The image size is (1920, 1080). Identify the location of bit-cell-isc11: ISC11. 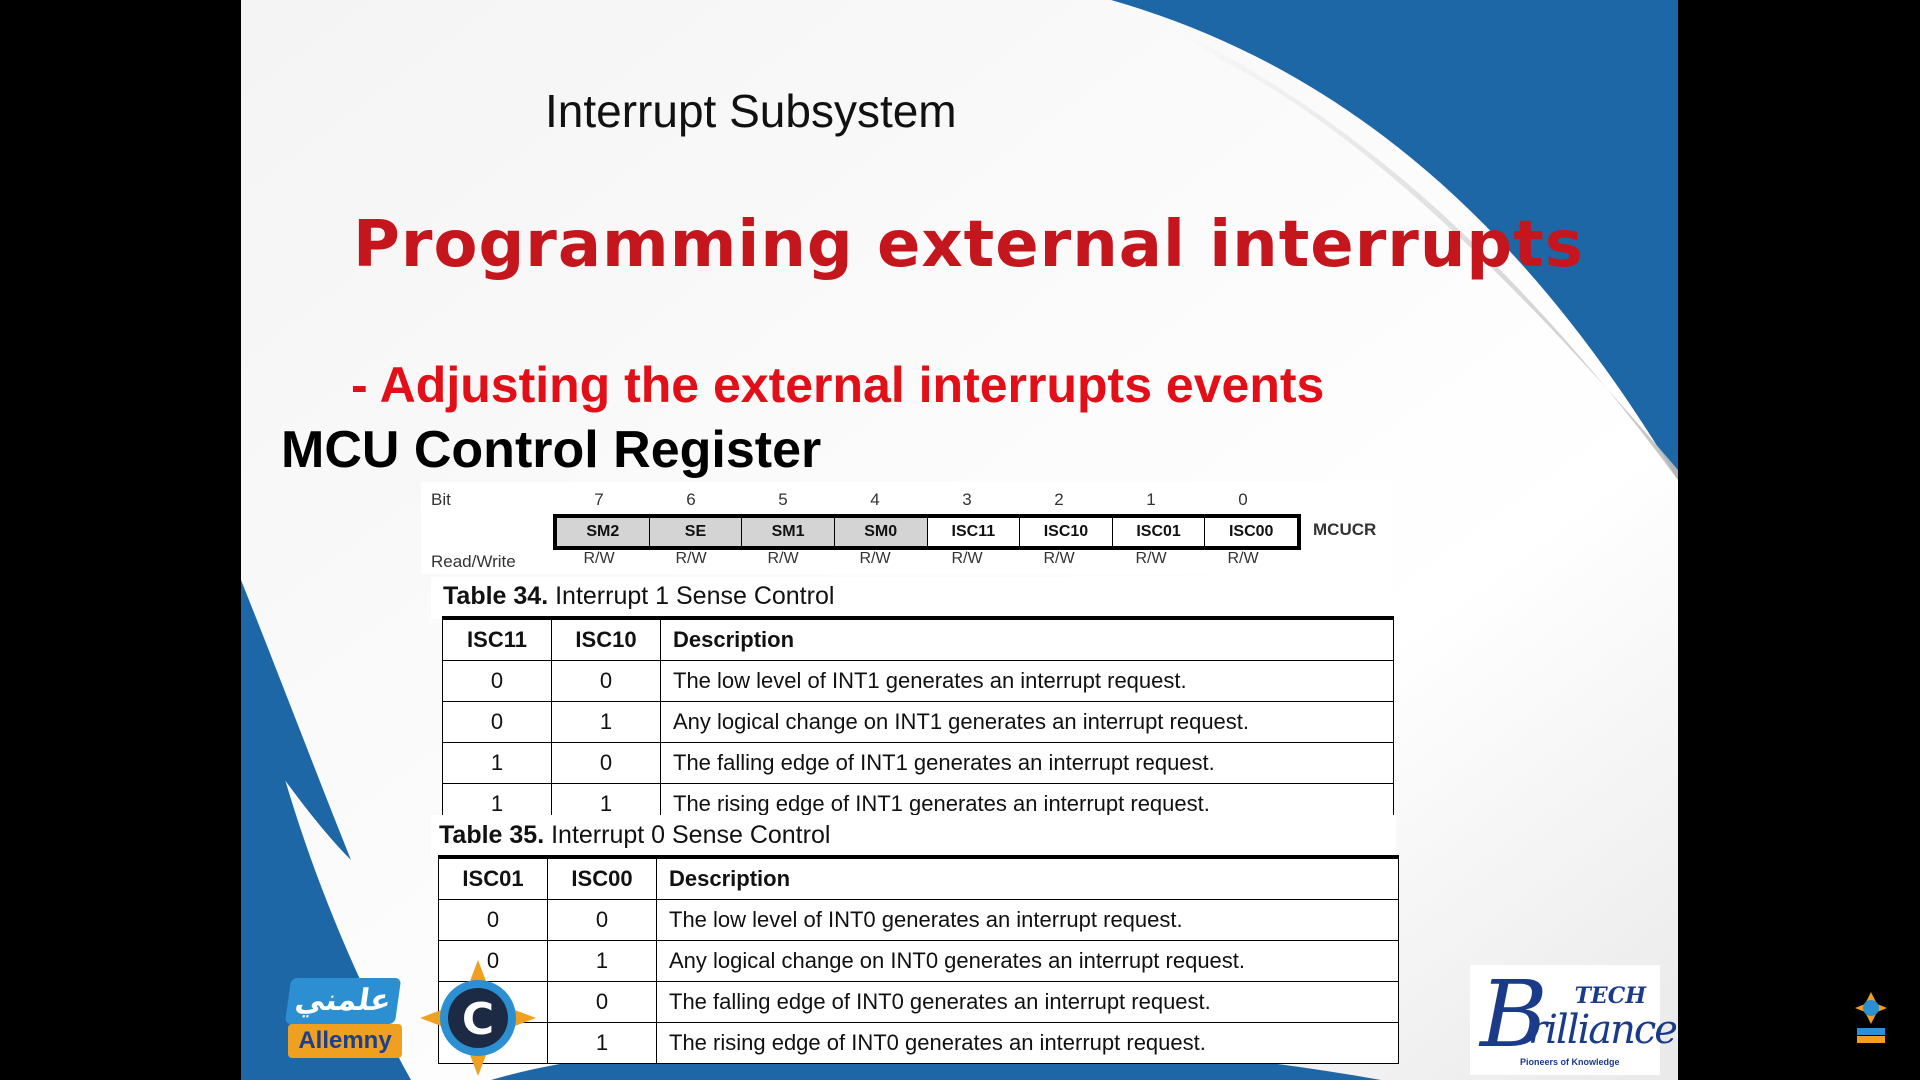
(974, 532).